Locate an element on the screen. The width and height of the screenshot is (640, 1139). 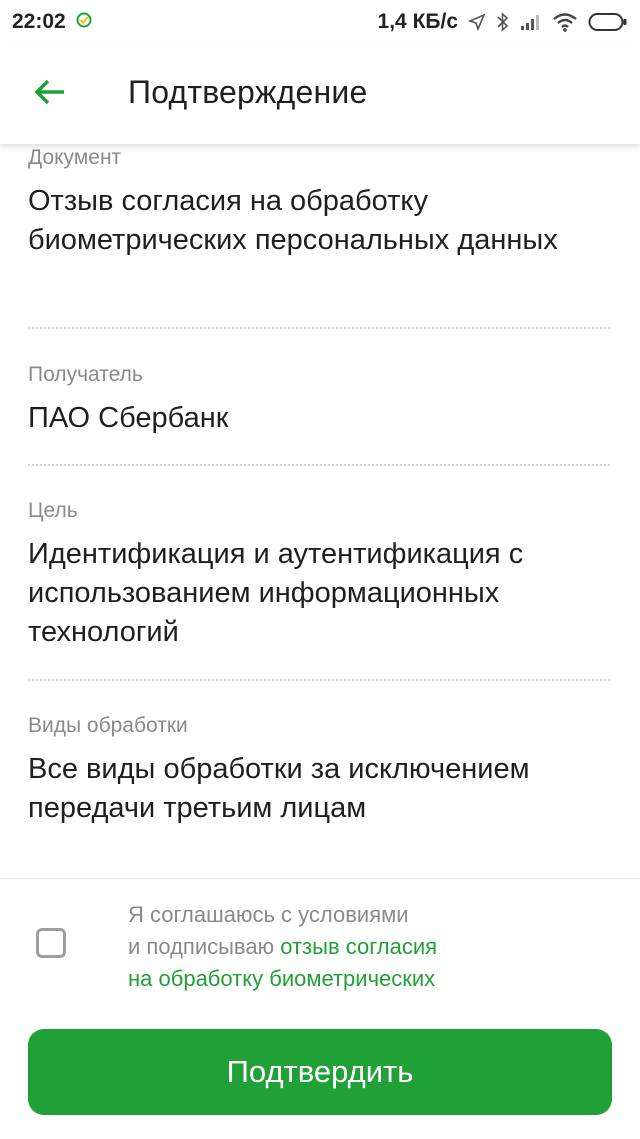
status-bar-left: 22:02 is located at coordinates (52, 22).